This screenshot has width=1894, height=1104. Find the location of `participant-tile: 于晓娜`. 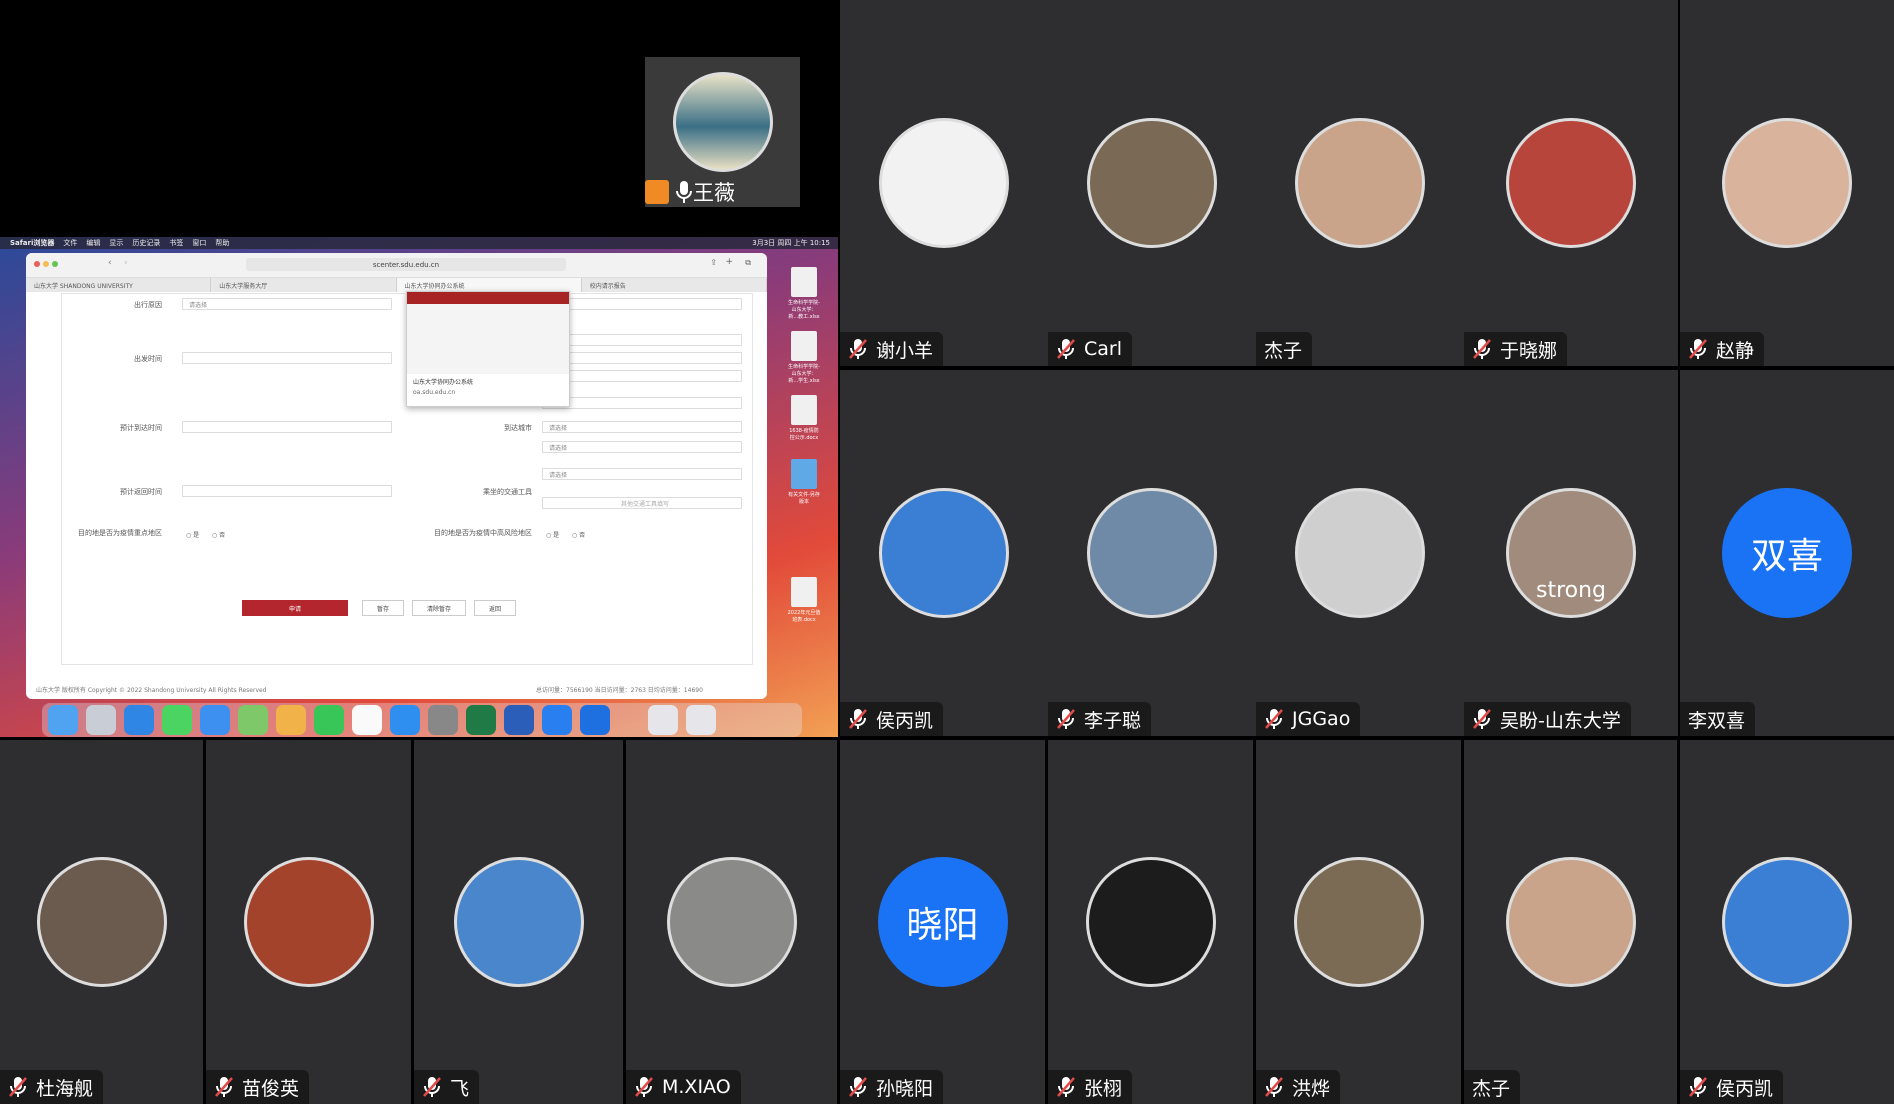

participant-tile: 于晓娜 is located at coordinates (1571, 183).